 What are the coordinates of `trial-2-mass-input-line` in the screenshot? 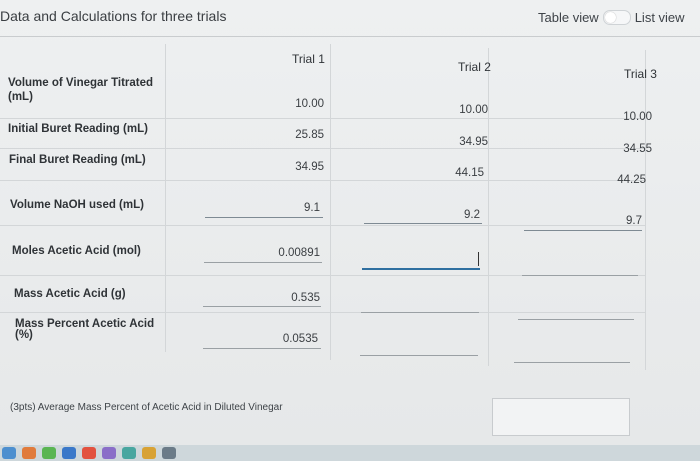 It's located at (420, 312).